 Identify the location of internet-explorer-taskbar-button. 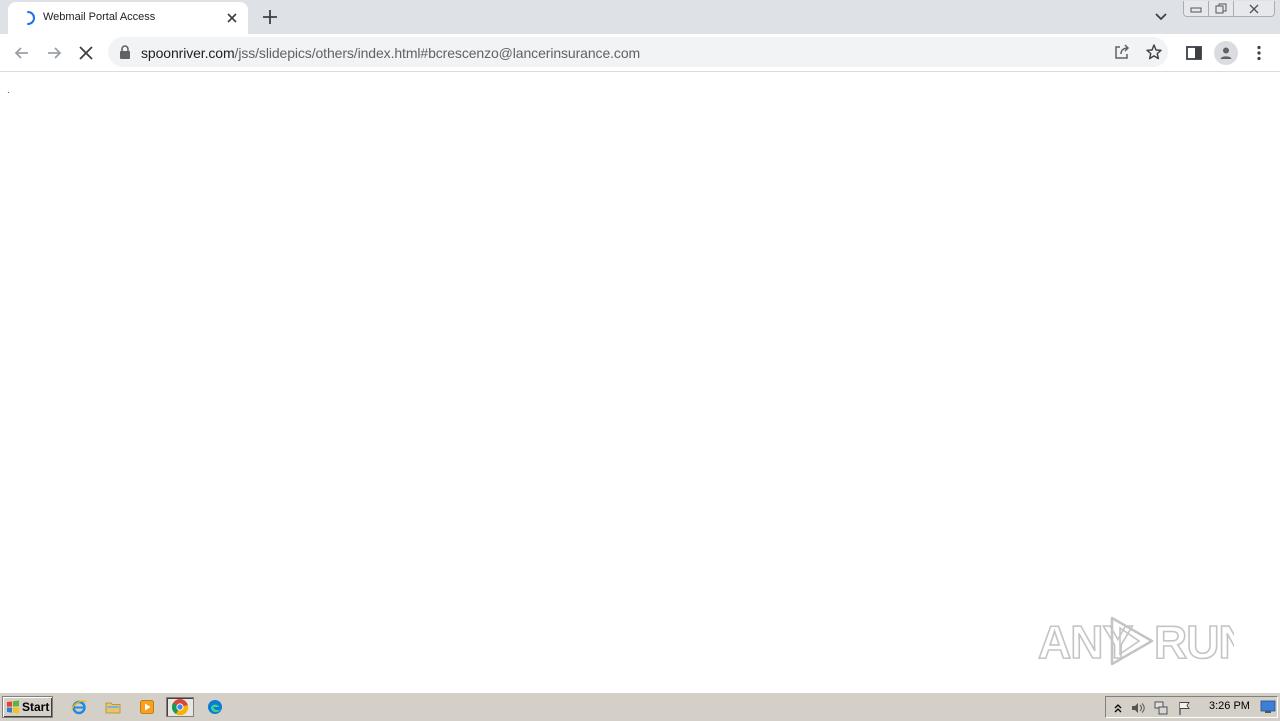
(79, 707).